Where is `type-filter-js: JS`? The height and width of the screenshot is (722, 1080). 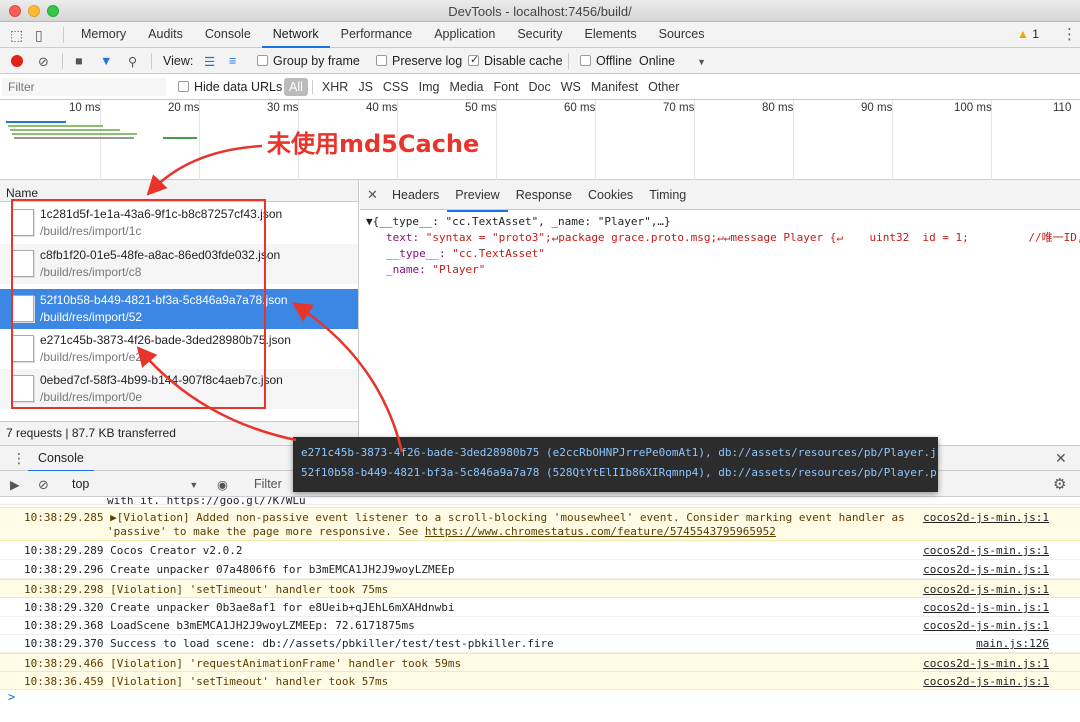 type-filter-js: JS is located at coordinates (365, 87).